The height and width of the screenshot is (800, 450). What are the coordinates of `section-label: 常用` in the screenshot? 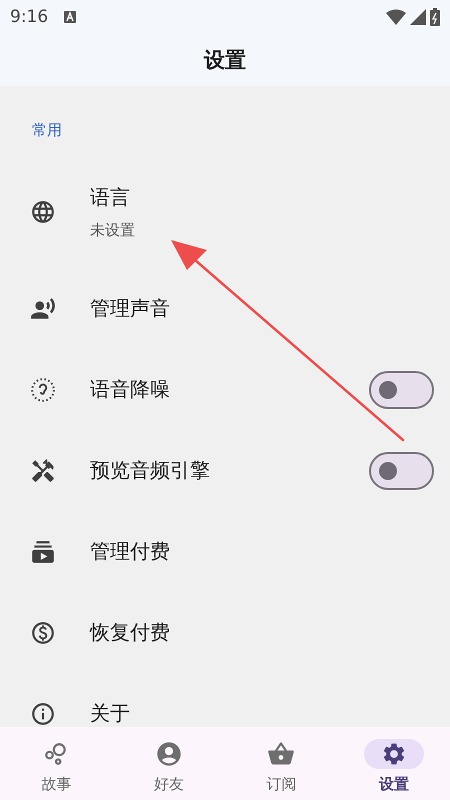 It's located at (47, 130).